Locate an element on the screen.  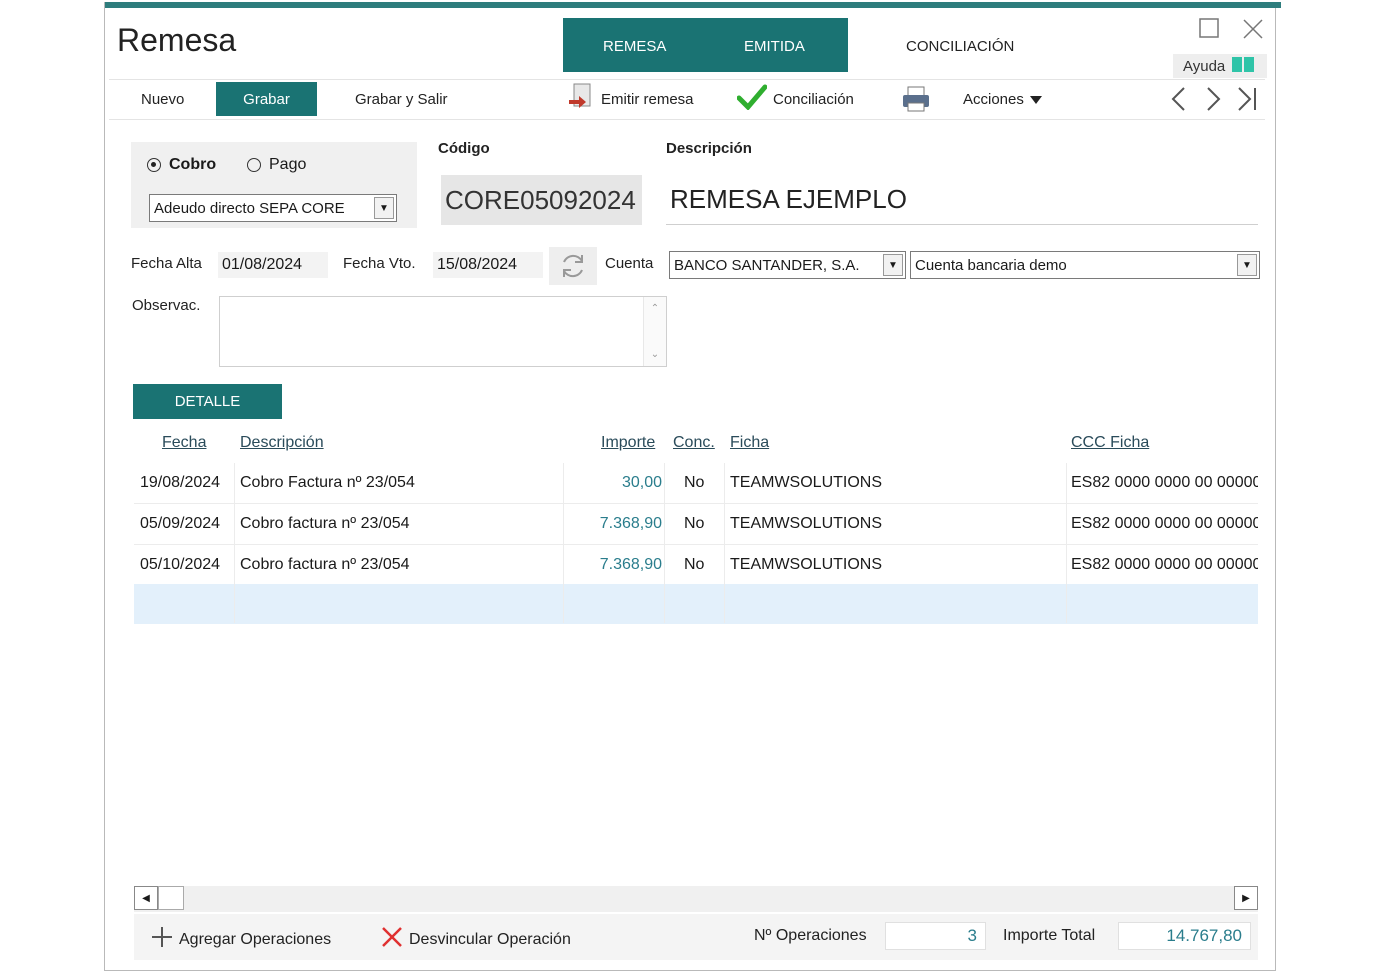
status-tab-remesa: REMESA is located at coordinates (634, 46).